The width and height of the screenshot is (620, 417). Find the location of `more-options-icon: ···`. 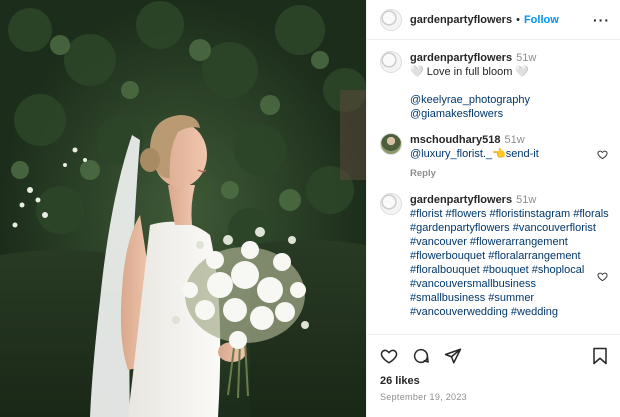

more-options-icon: ··· is located at coordinates (601, 20).